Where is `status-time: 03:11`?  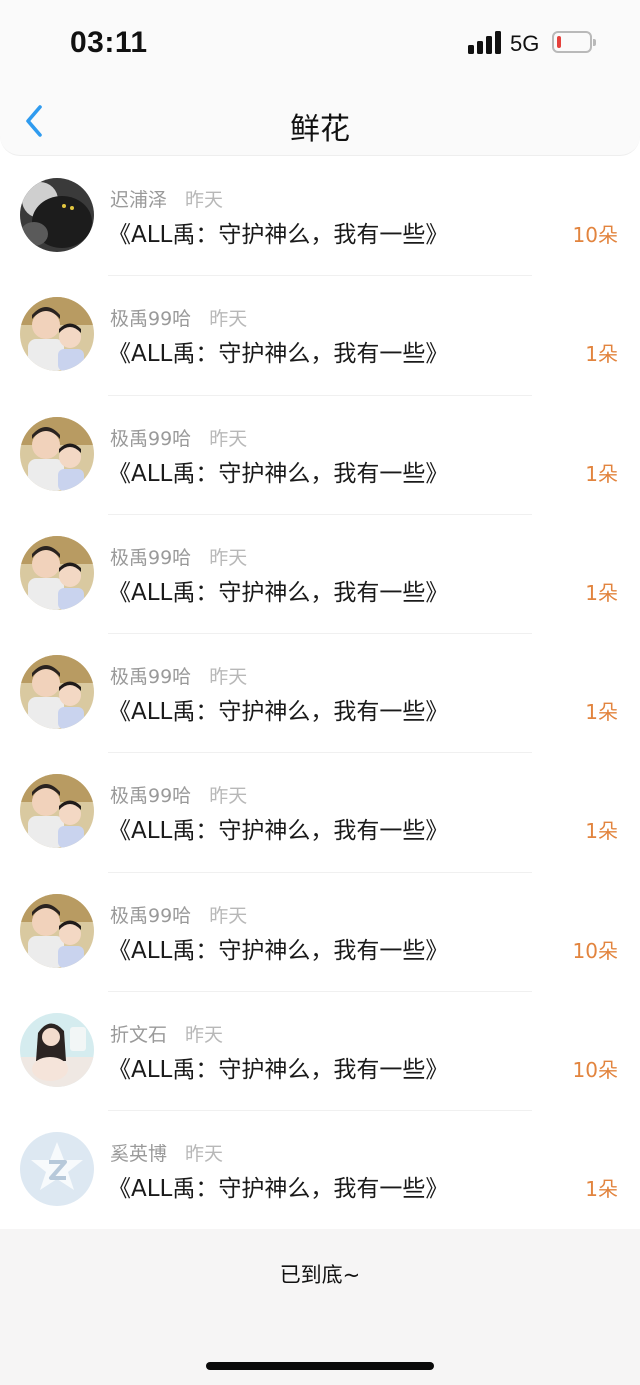 status-time: 03:11 is located at coordinates (109, 42).